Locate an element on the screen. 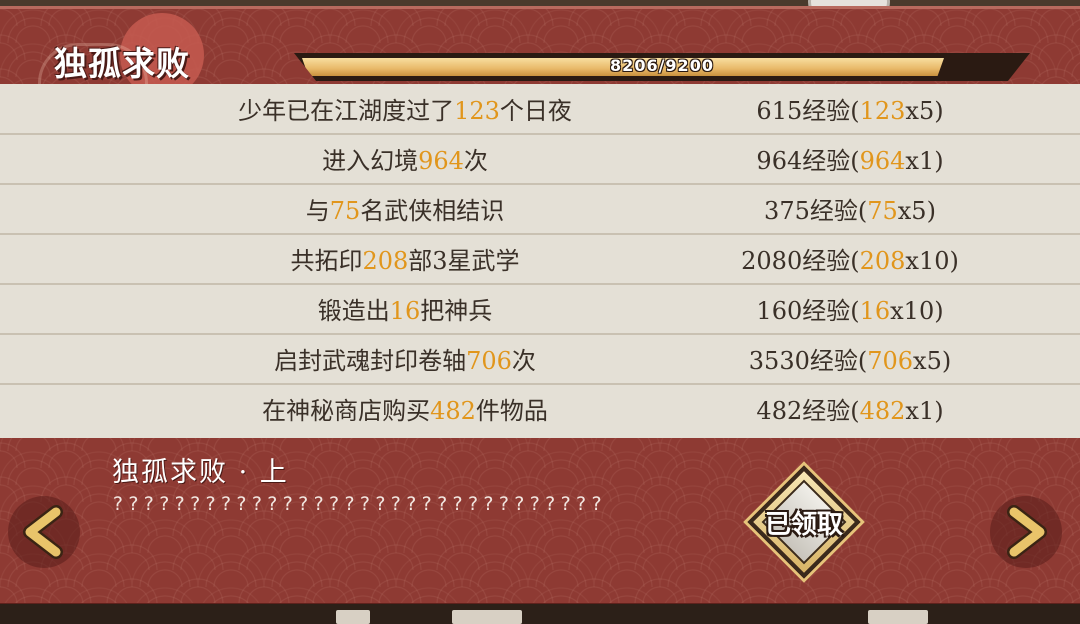  quest-title: 独孤求败 · 上 is located at coordinates (200, 472).